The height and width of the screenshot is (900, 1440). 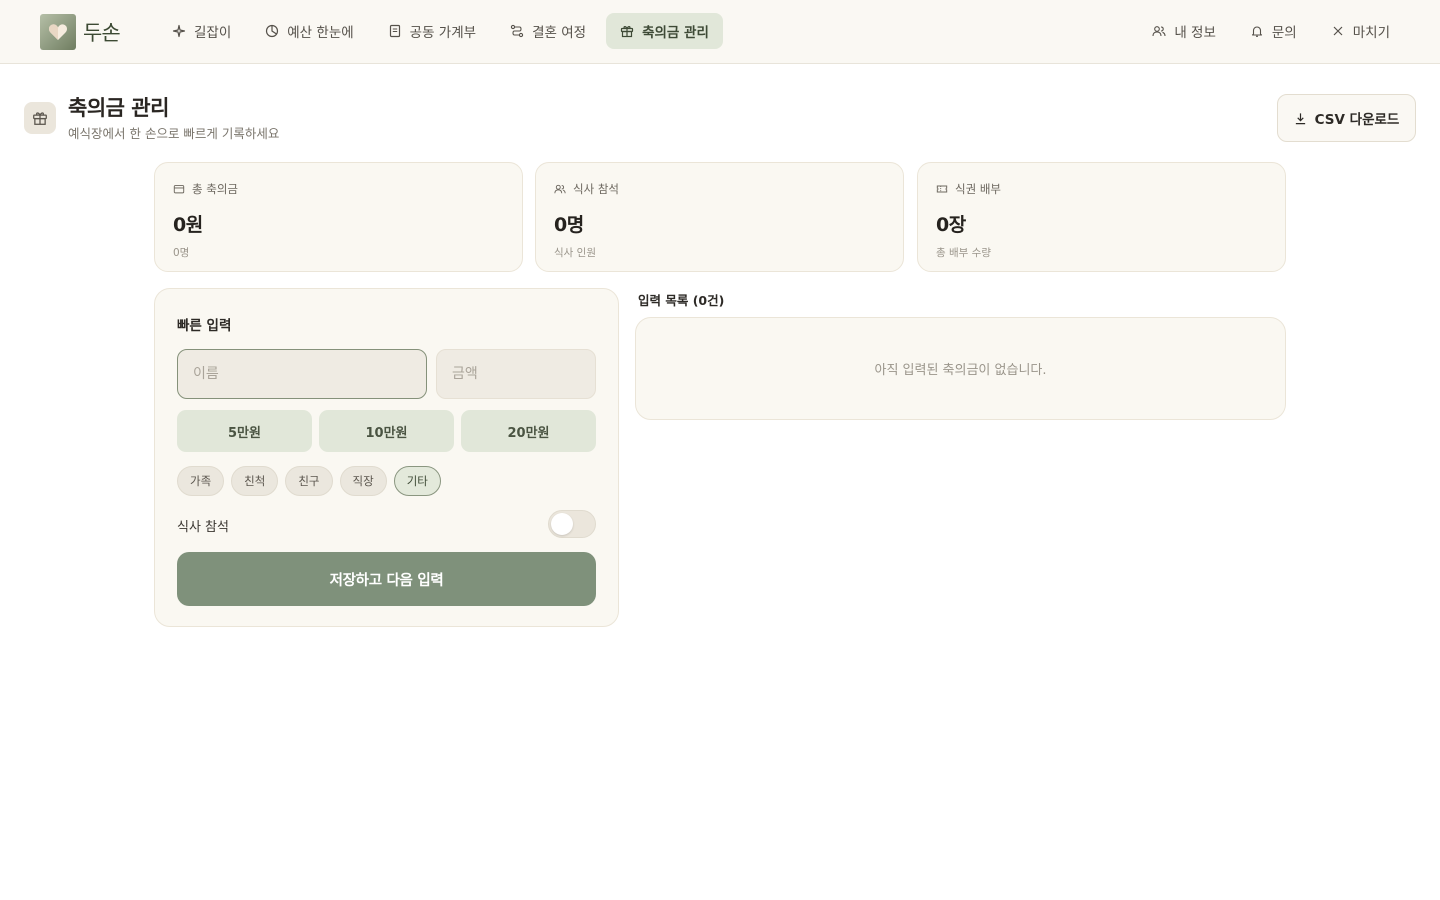 I want to click on nav-item-label: 축의금 관리, so click(x=675, y=33).